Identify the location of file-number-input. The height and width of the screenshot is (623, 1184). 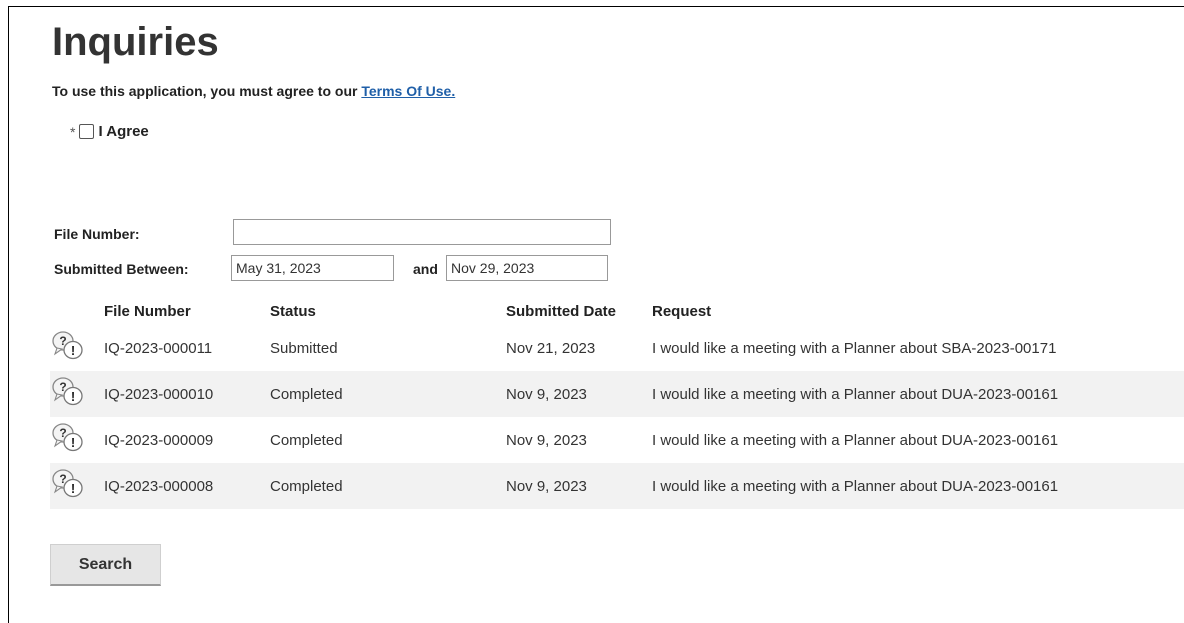
(422, 232).